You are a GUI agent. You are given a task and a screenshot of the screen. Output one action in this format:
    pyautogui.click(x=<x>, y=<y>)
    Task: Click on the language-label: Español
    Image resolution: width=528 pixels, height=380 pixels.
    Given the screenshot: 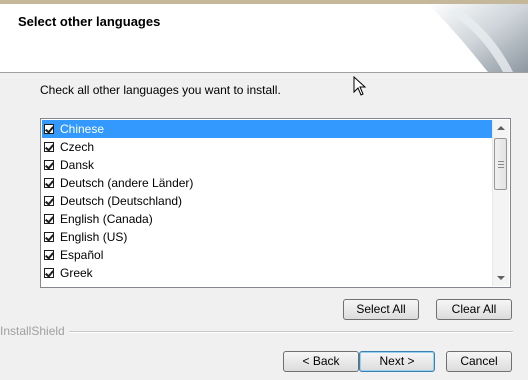 What is the action you would take?
    pyautogui.click(x=82, y=255)
    